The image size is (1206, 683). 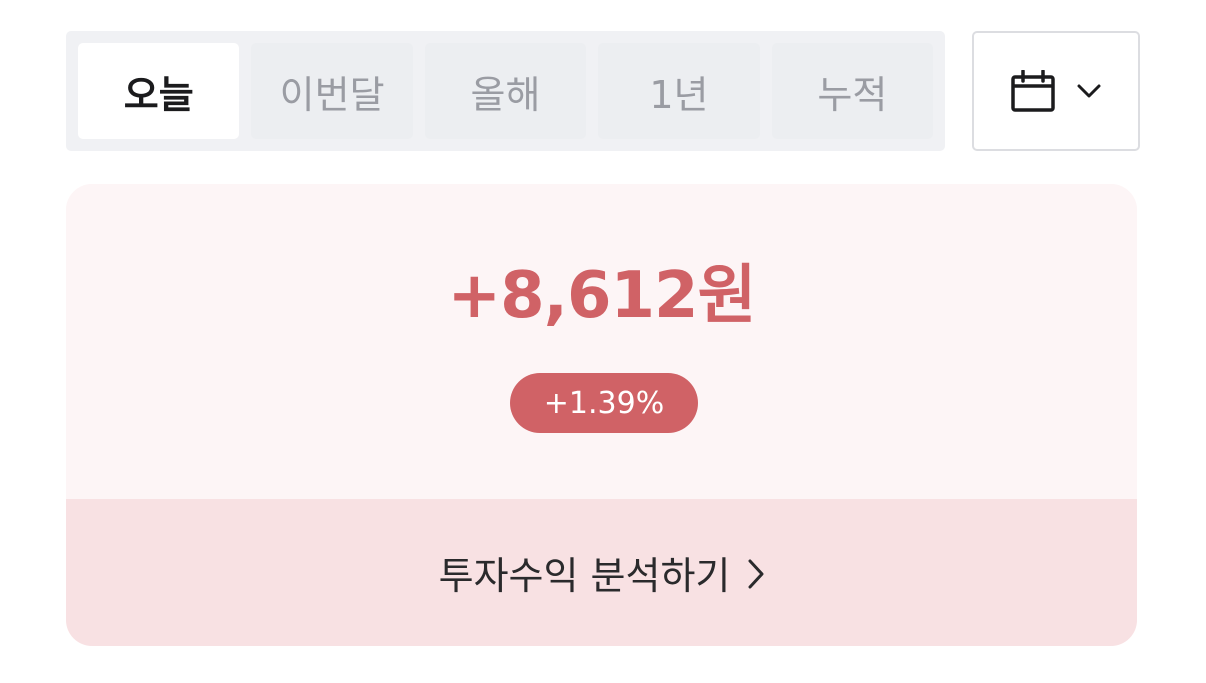 I want to click on analyze-profit-label: 투자수익 분석하기, so click(x=584, y=576).